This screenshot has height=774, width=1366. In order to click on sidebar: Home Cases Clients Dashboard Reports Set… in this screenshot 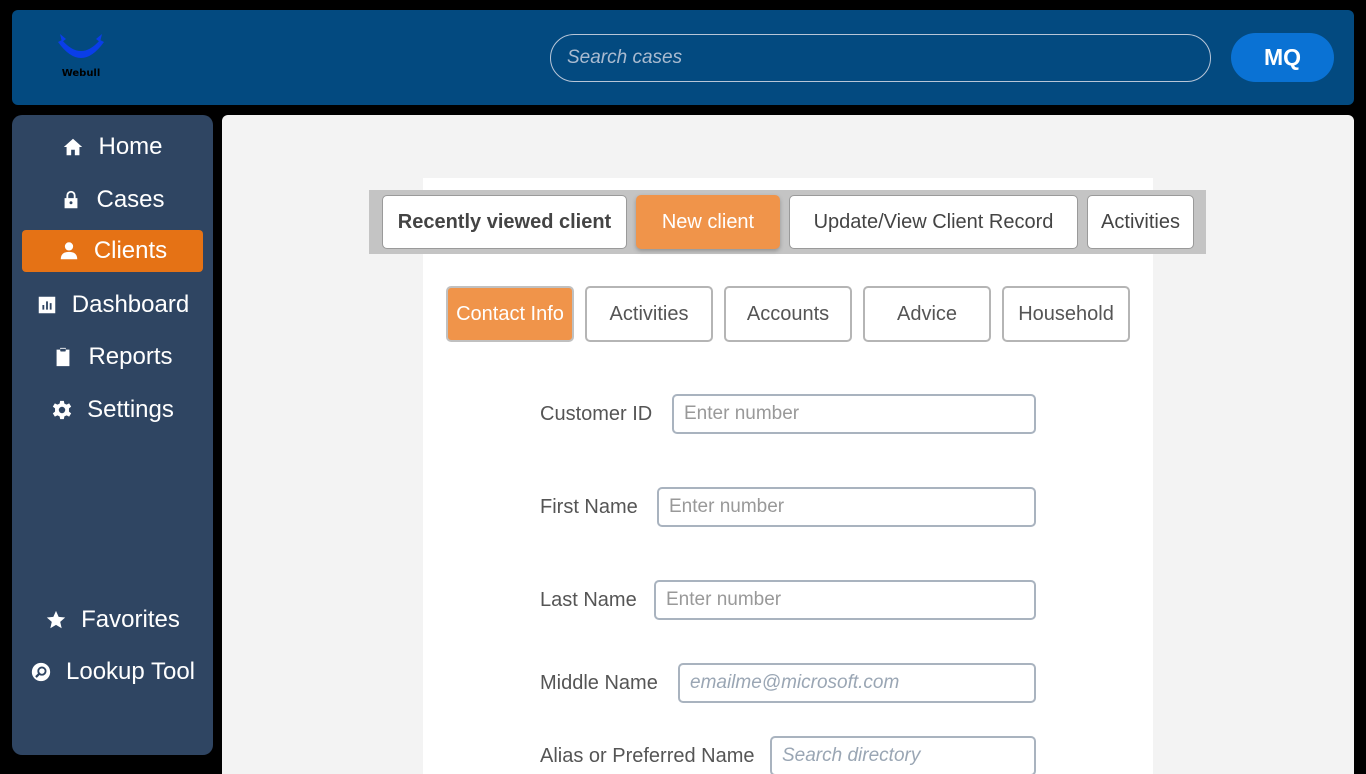, I will do `click(112, 435)`.